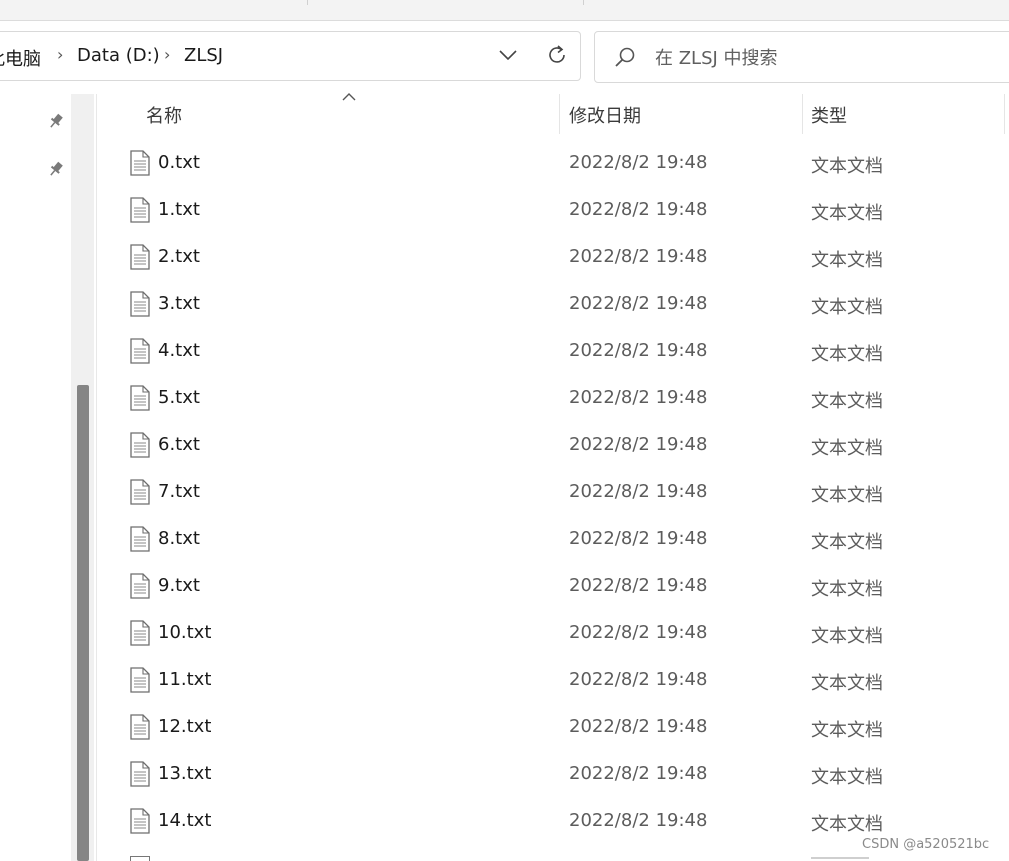  What do you see at coordinates (554, 352) in the screenshot?
I see `file-row: 4.txt 2022/8/2 19:48 文本文档` at bounding box center [554, 352].